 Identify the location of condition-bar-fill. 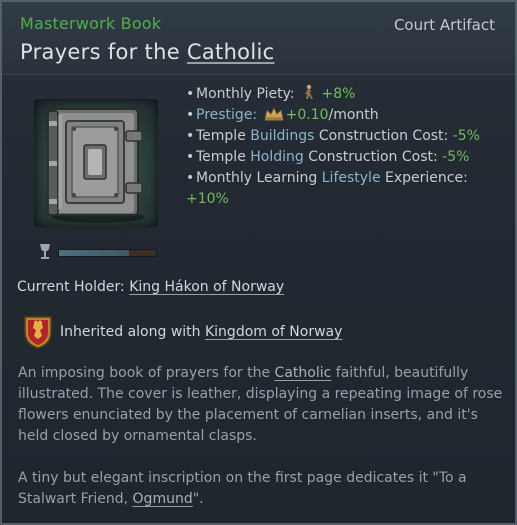
(94, 253).